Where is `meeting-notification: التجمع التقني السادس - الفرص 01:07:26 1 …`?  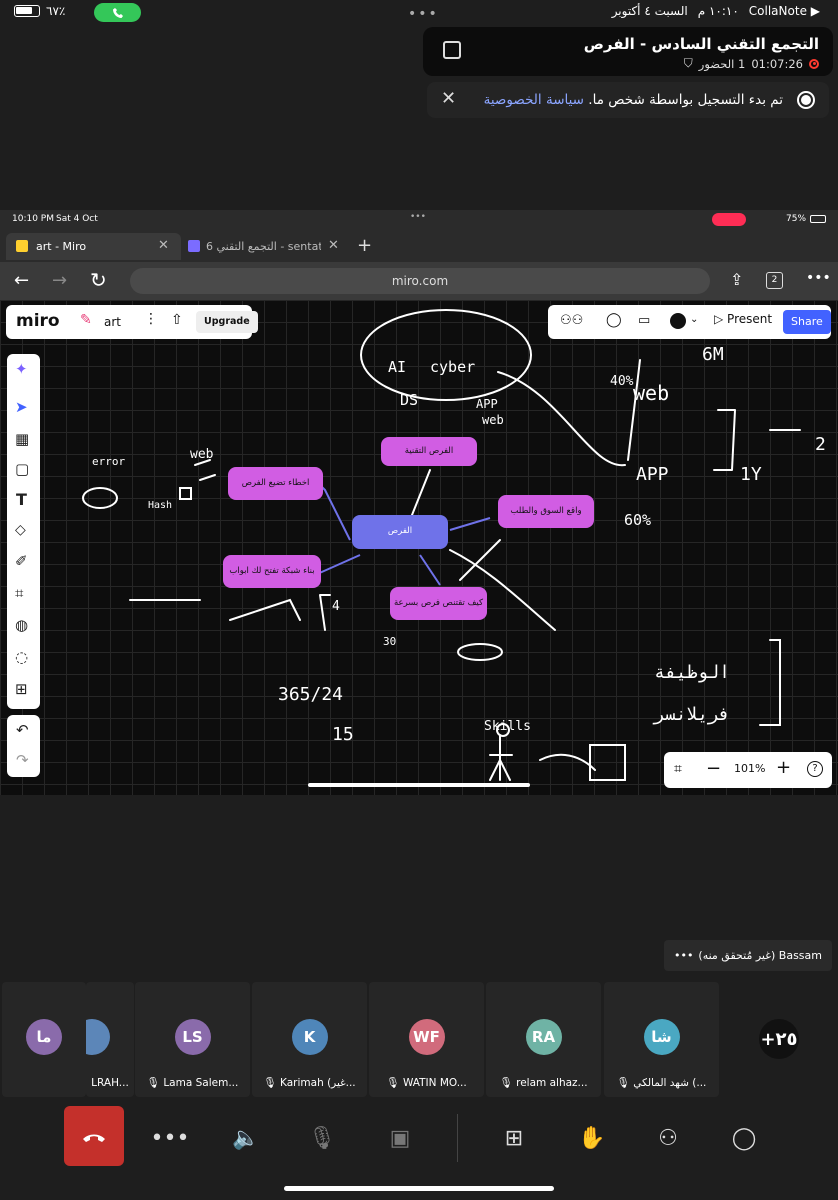
meeting-notification: التجمع التقني السادس - الفرص 01:07:26 1 … is located at coordinates (628, 51).